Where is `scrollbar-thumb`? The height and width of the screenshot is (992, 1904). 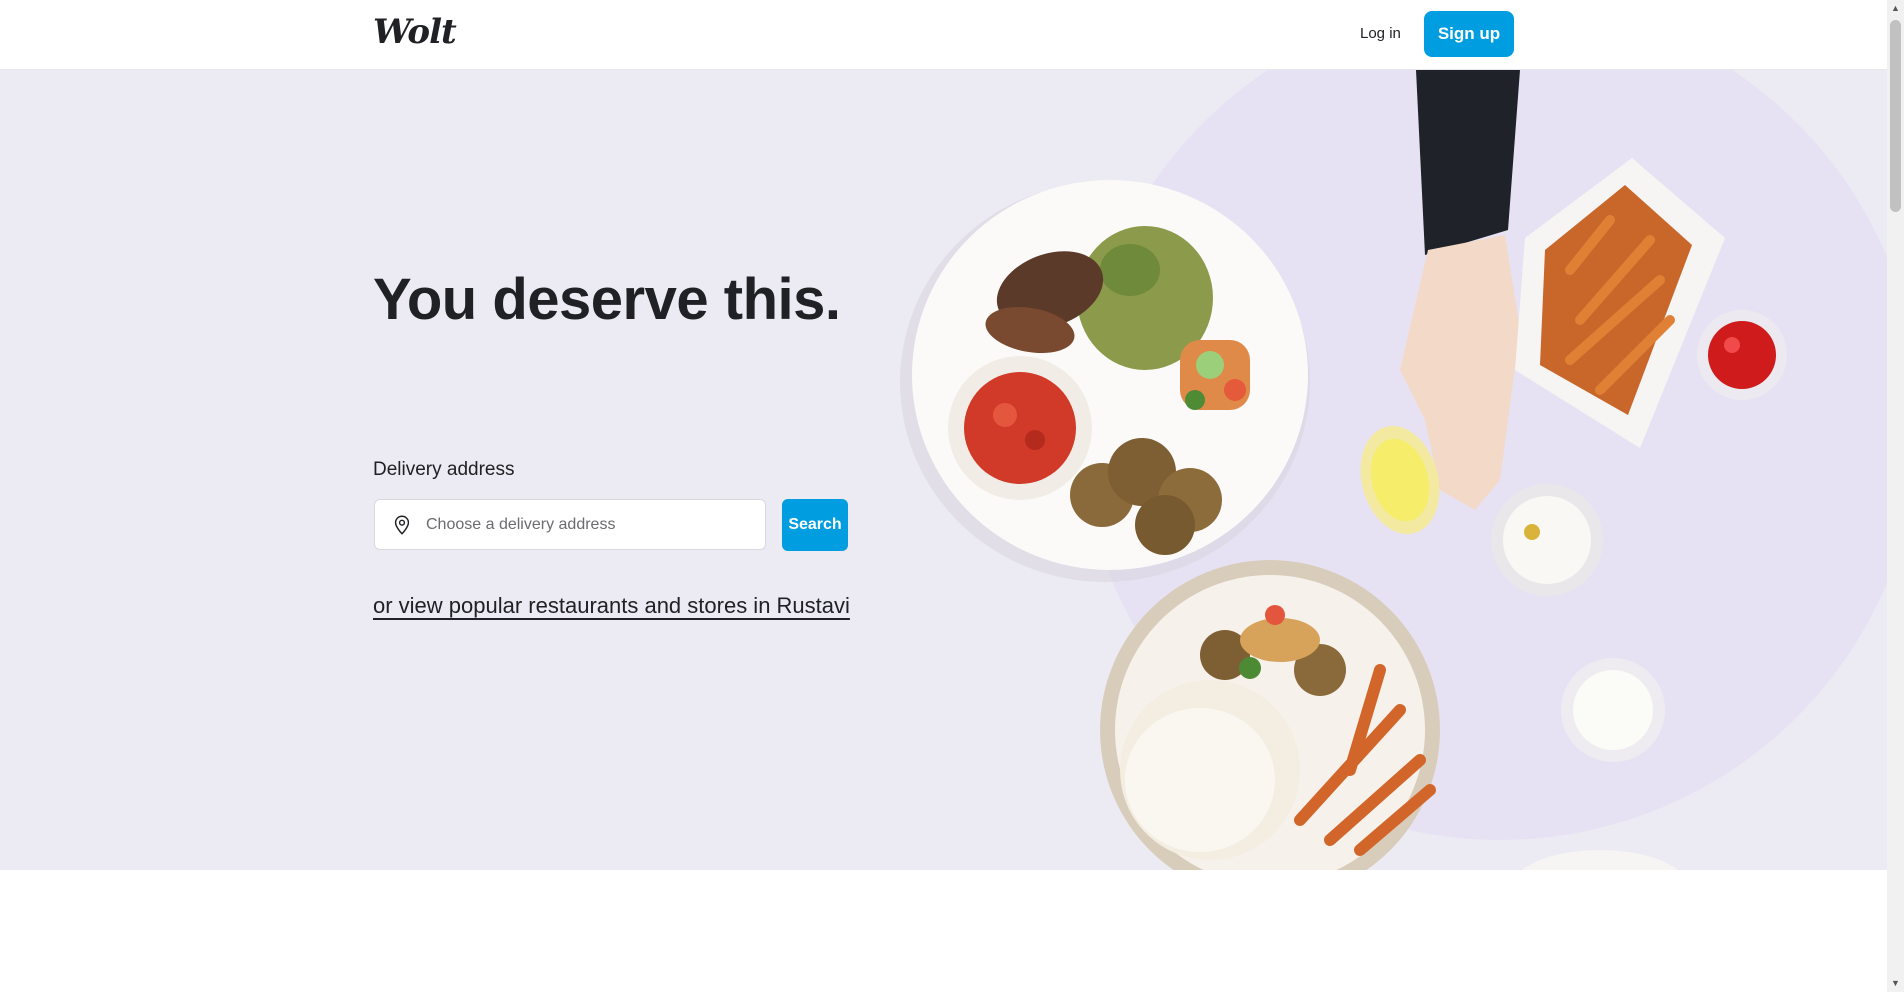
scrollbar-thumb is located at coordinates (1895, 116).